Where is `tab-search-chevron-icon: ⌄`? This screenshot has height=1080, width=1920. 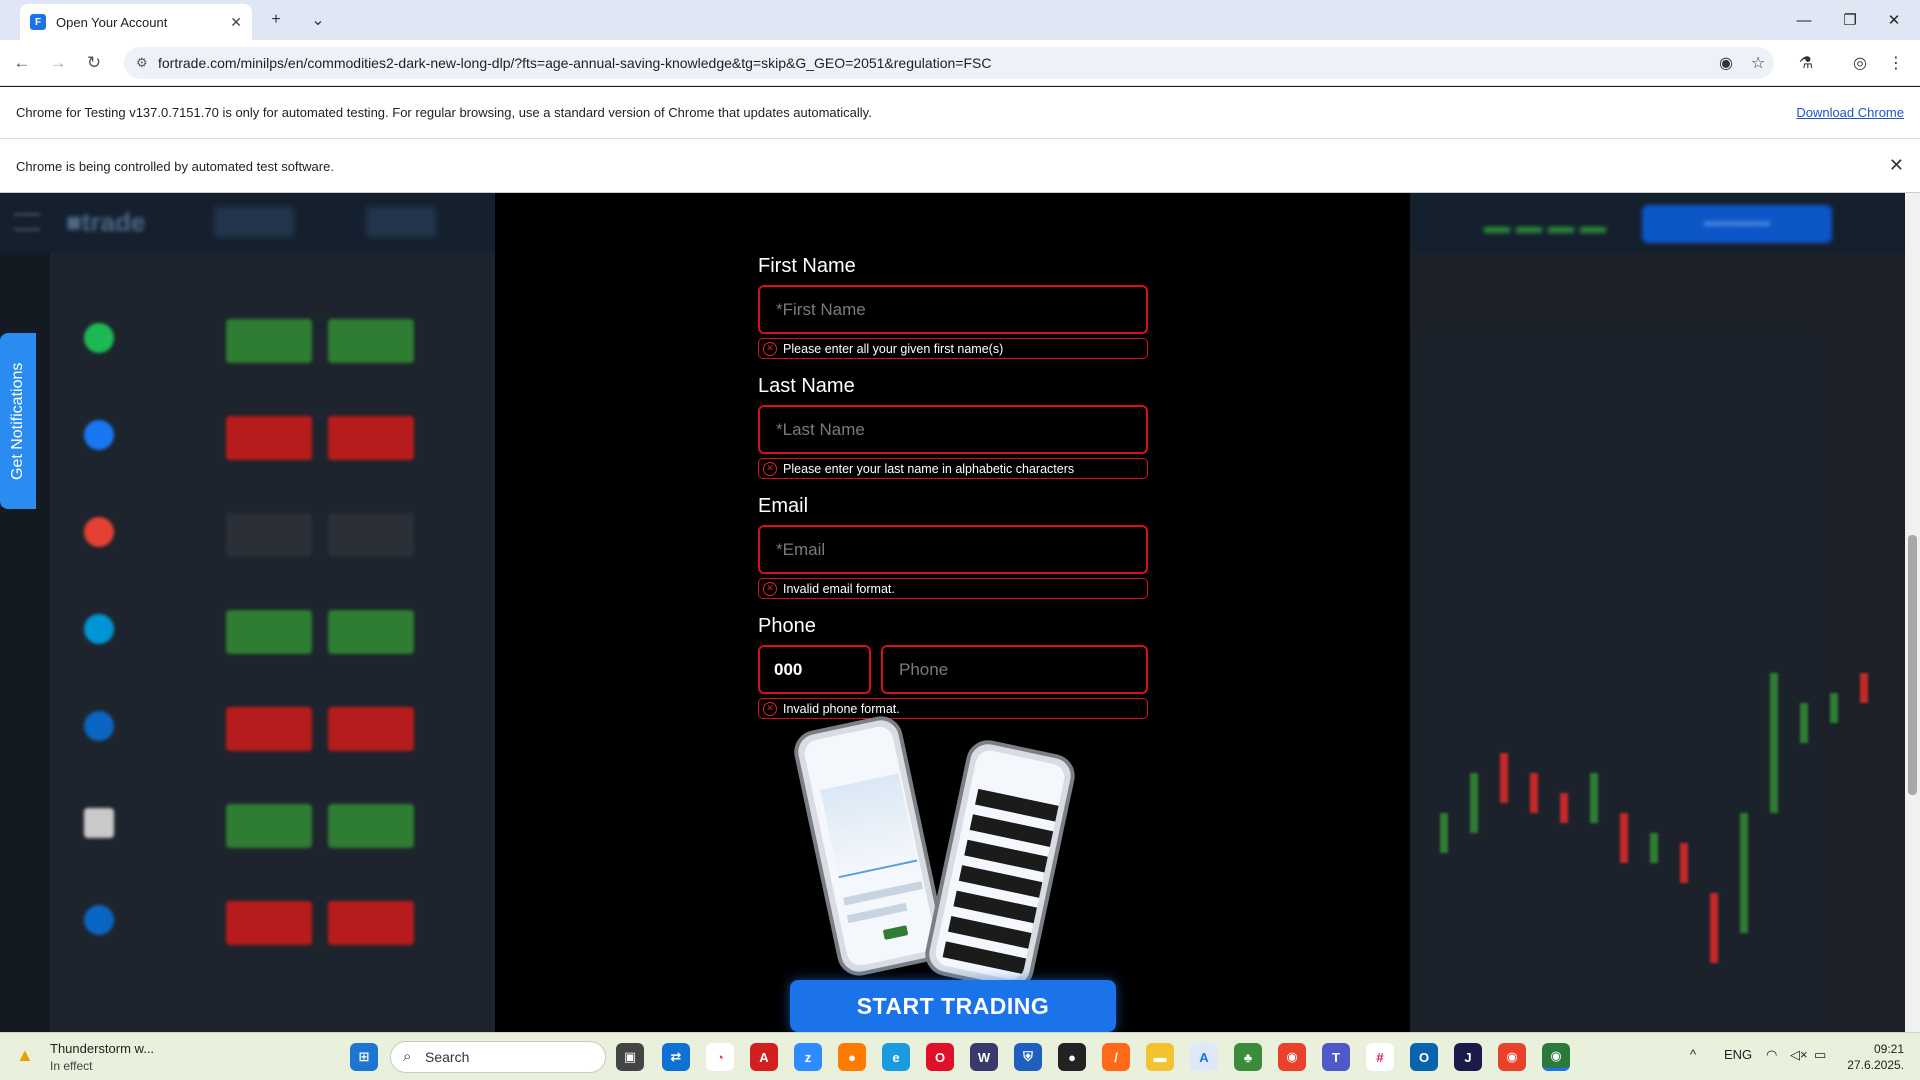
tab-search-chevron-icon: ⌄ is located at coordinates (318, 20).